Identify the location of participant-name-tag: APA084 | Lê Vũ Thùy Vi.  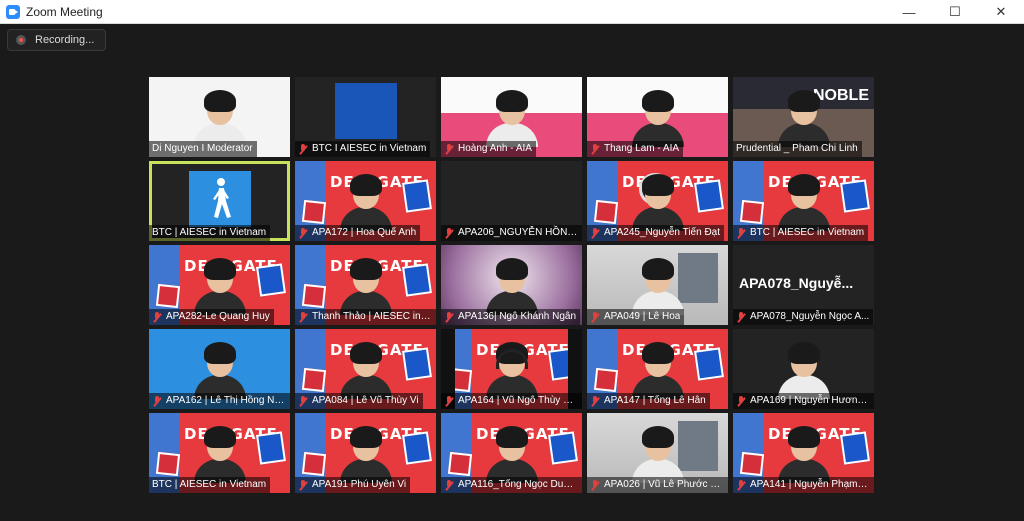
(359, 401).